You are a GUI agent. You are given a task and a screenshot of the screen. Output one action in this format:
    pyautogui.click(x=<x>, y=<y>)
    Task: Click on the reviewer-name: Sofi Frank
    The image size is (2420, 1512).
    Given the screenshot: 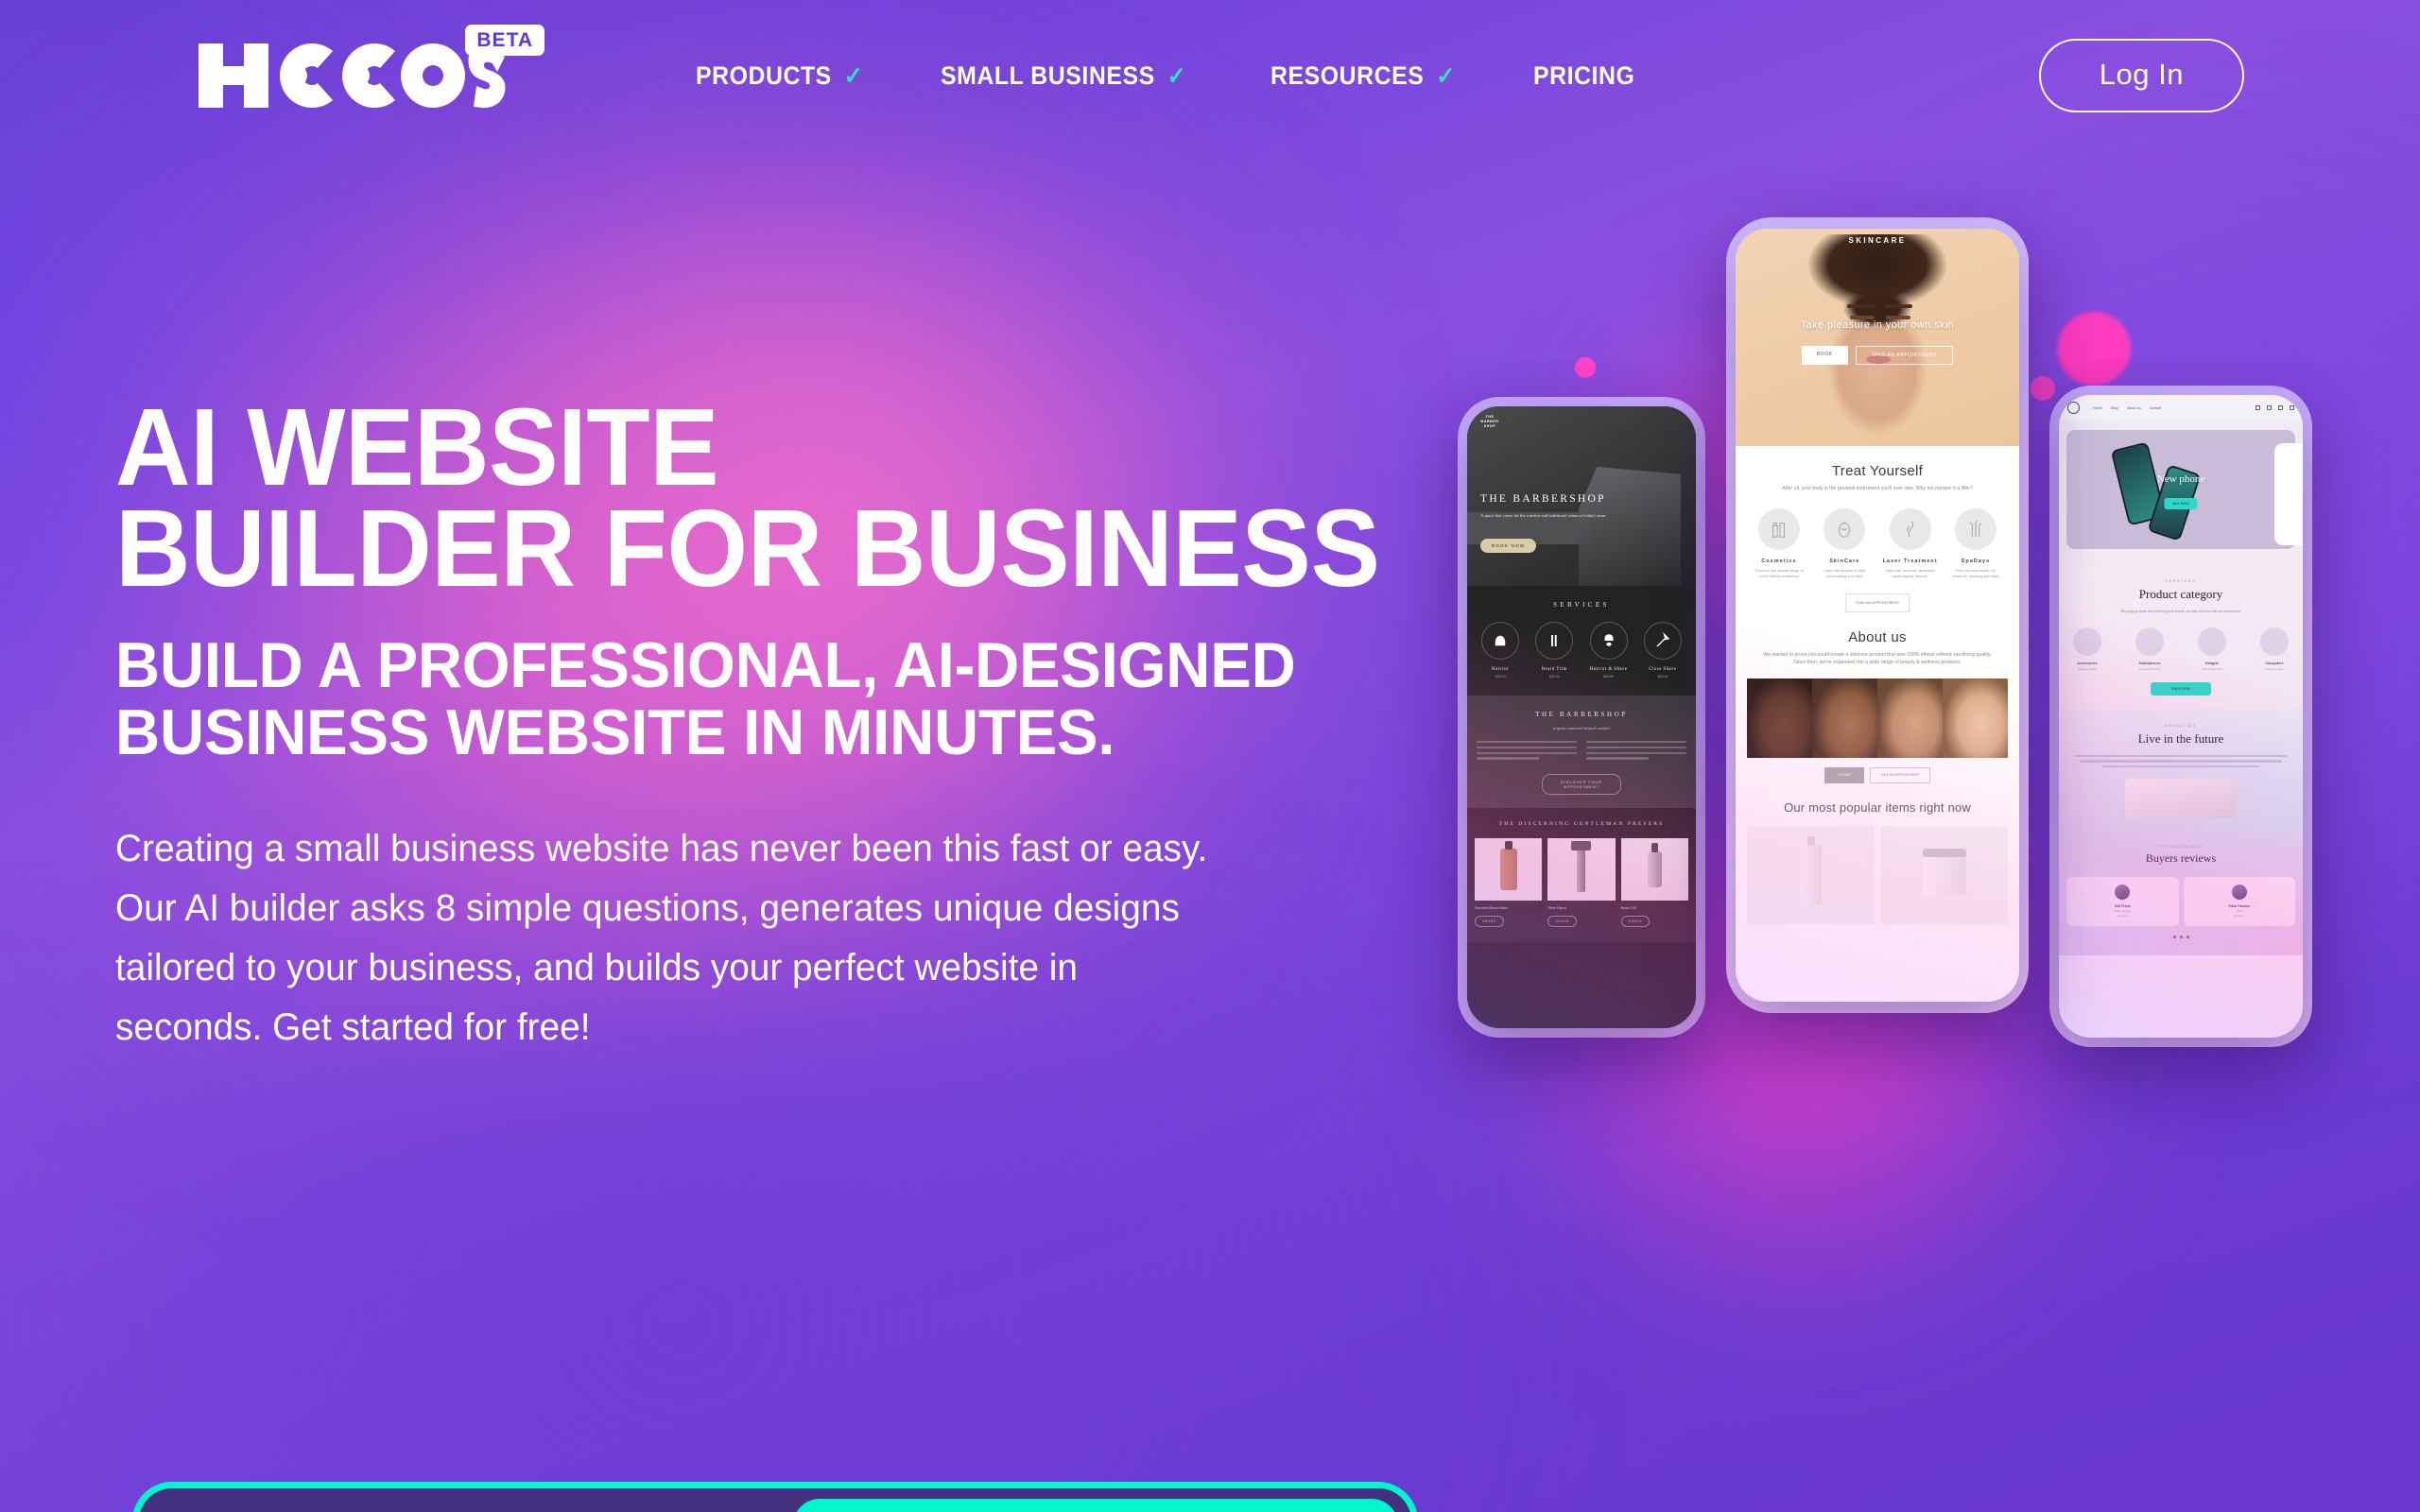 What is the action you would take?
    pyautogui.click(x=2122, y=905)
    